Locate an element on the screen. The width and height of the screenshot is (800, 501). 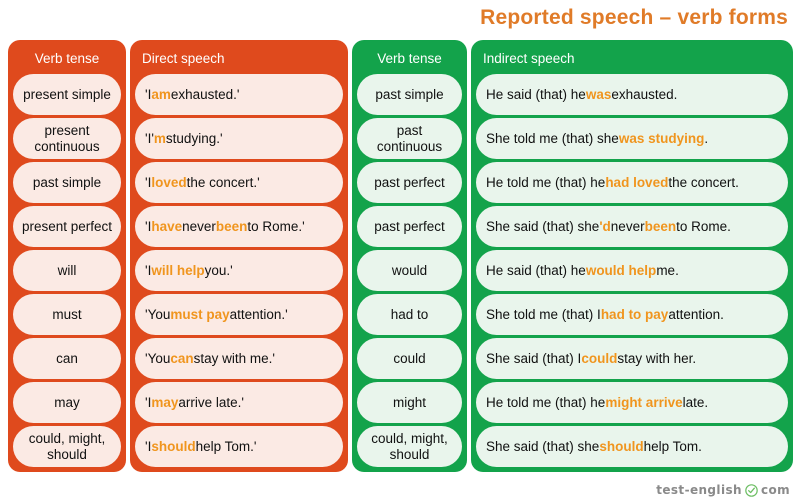
direct-verb-tense-cell: will is located at coordinates (67, 270).